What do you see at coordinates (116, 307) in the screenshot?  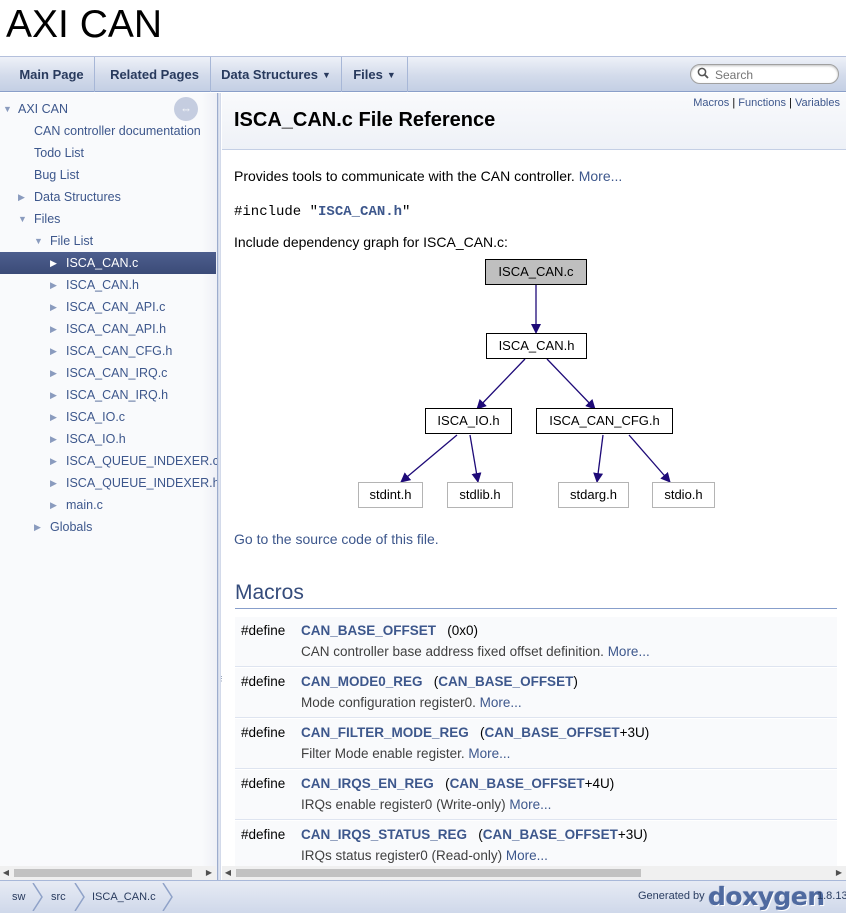 I see `tree-item-label: ISCA_CAN_API.c` at bounding box center [116, 307].